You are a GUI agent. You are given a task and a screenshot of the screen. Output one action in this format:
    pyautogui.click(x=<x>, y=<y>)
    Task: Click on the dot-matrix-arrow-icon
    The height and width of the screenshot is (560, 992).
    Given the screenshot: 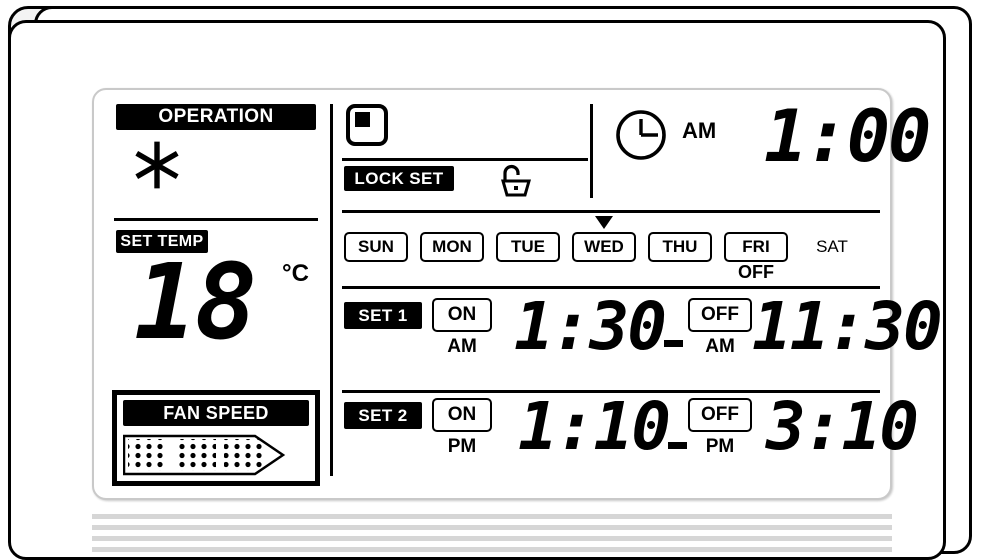 What is the action you would take?
    pyautogui.click(x=215, y=455)
    